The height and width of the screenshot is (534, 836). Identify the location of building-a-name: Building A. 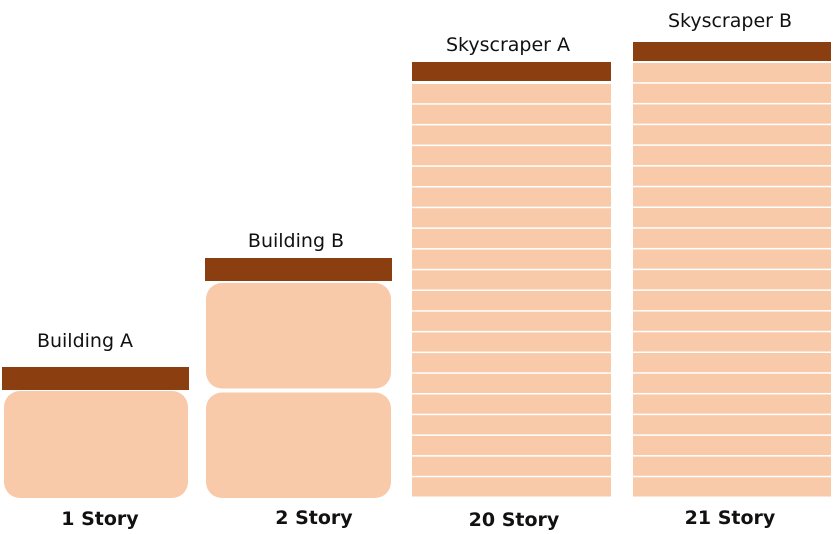
(85, 341).